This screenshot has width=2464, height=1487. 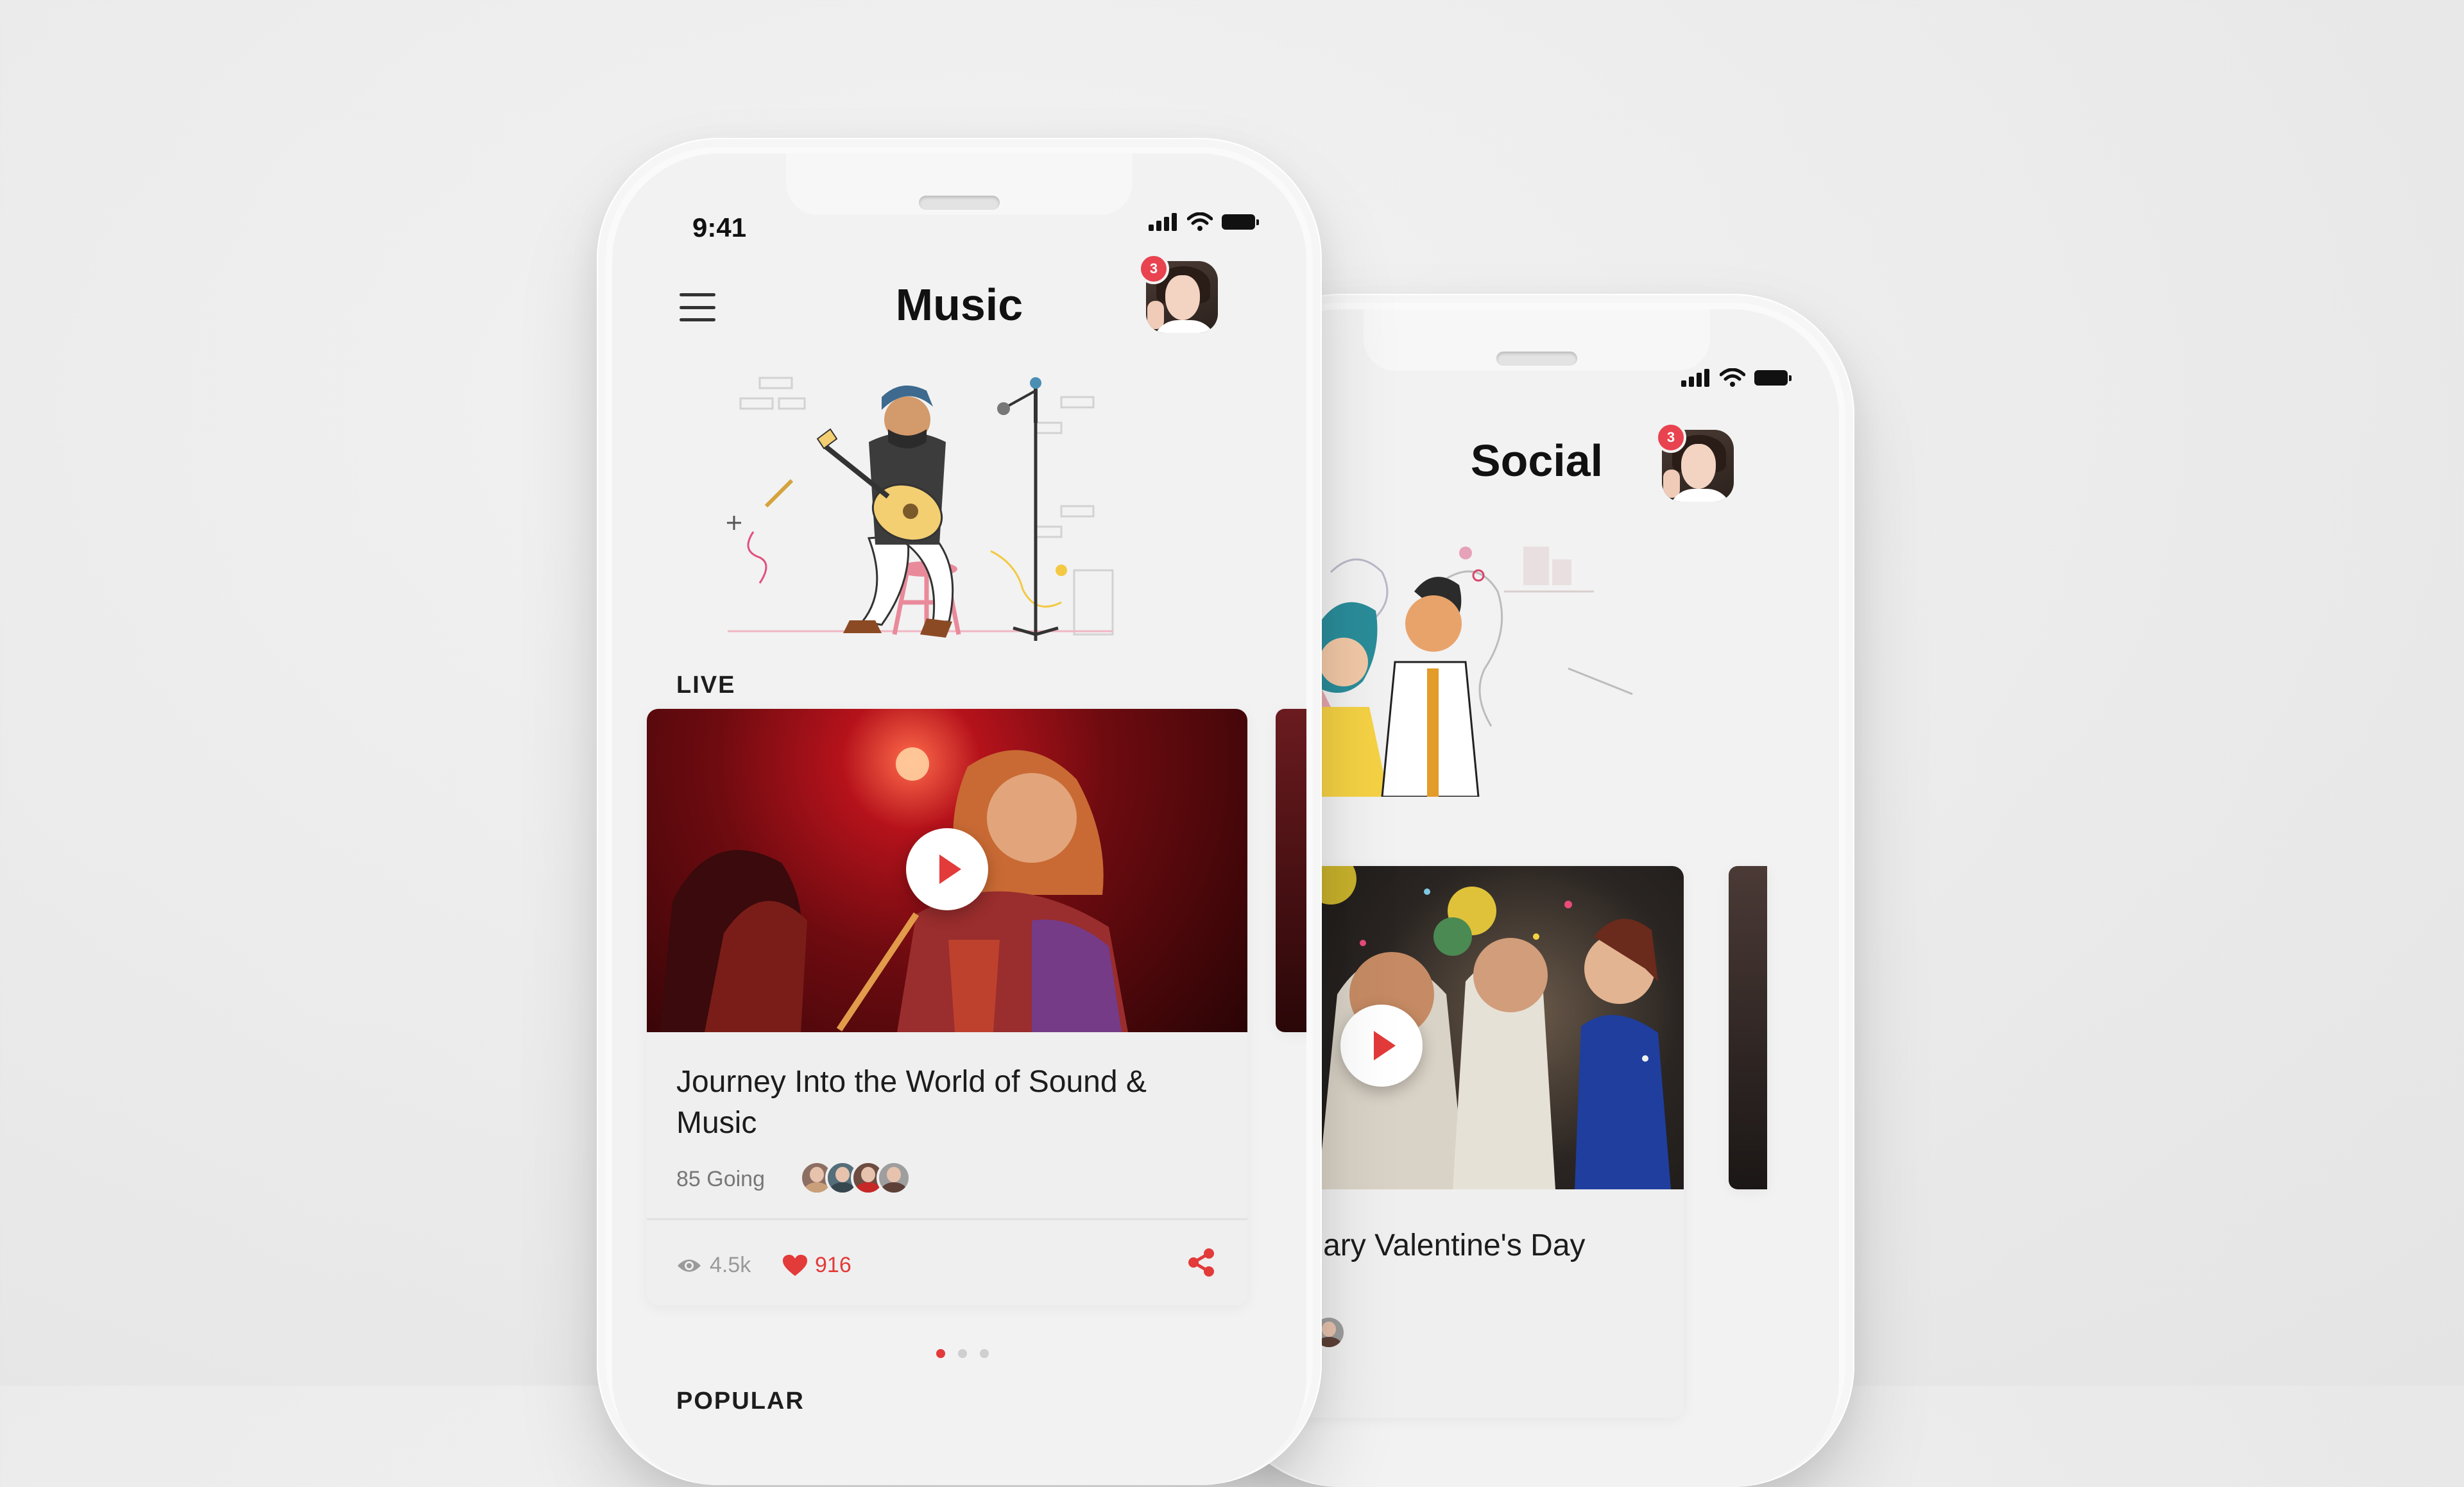 I want to click on views-stat: 4.5k, so click(x=713, y=1265).